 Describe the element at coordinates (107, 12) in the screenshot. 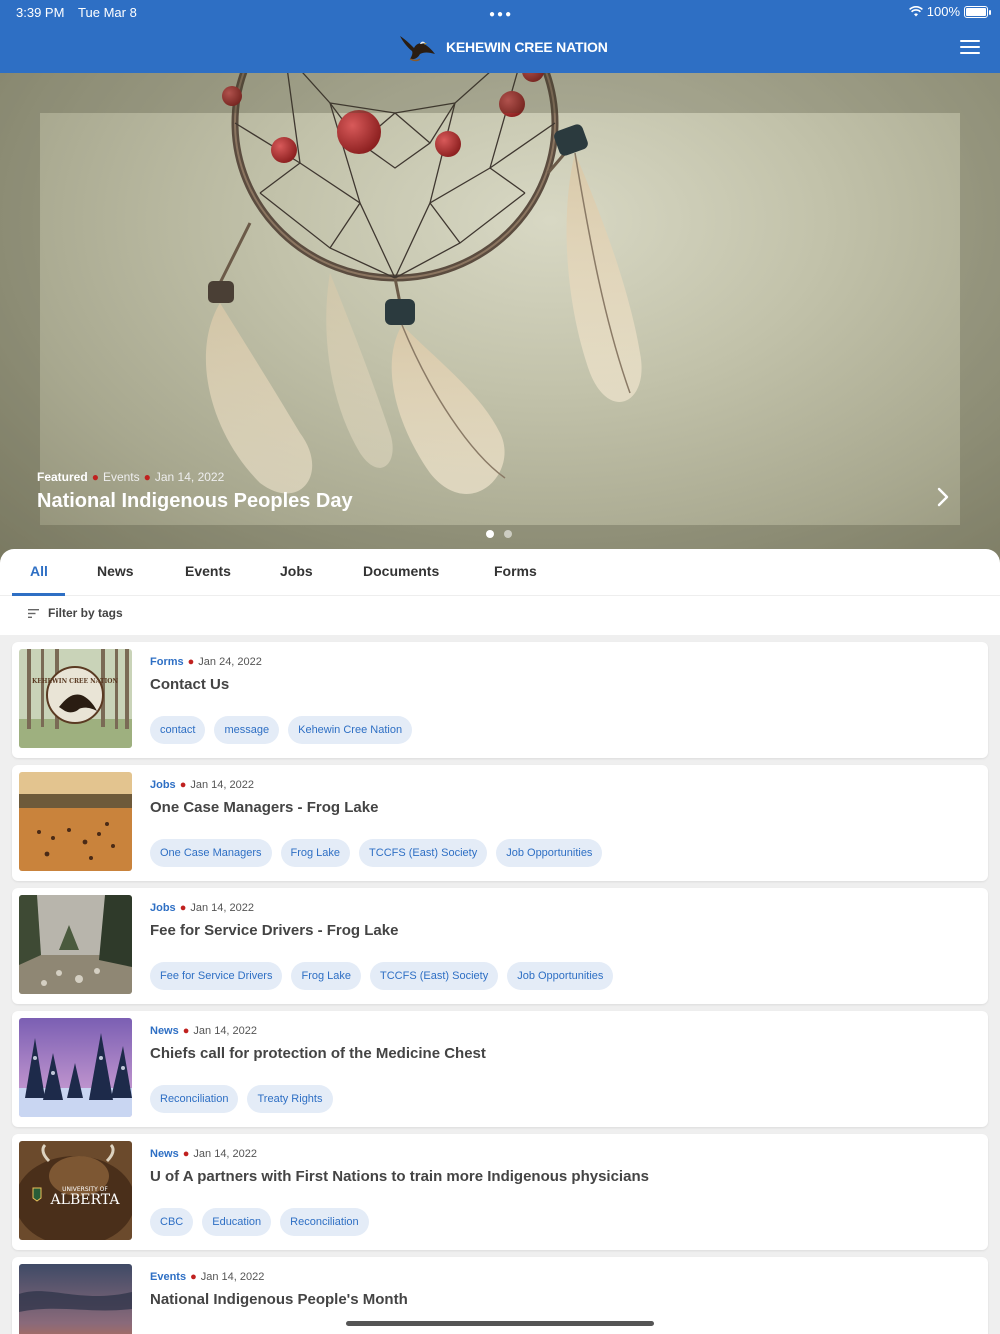

I see `status-date: Tue Mar 8` at that location.